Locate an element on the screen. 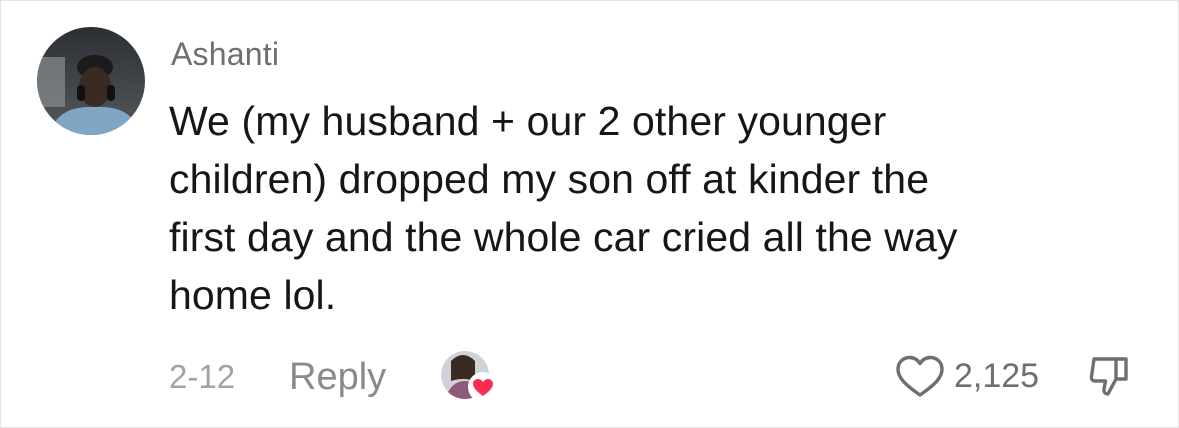 The image size is (1179, 428). user-avatar is located at coordinates (91, 81).